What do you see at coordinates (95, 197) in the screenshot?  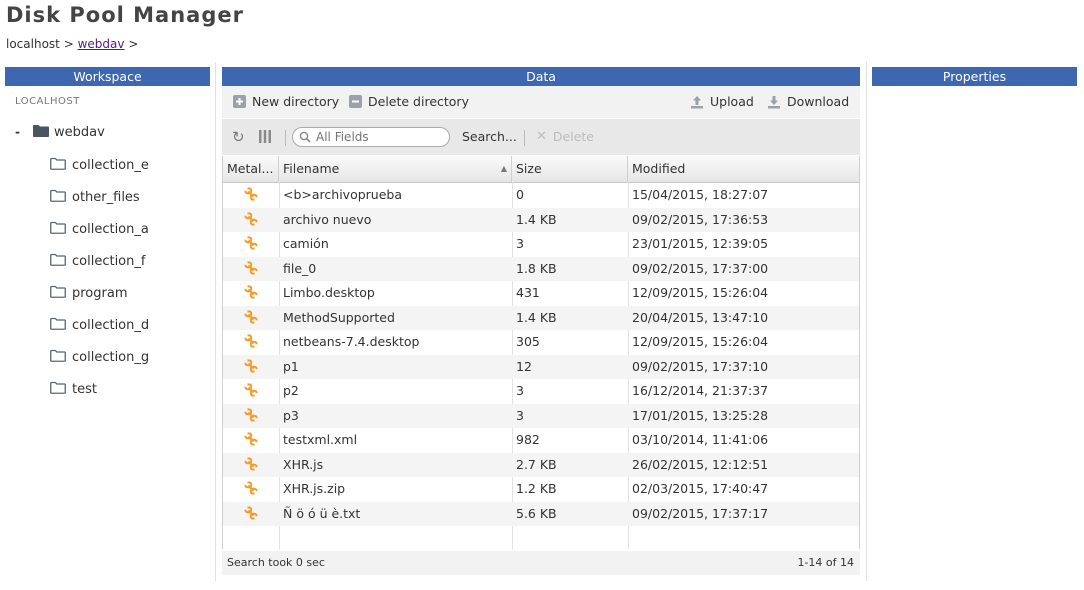 I see `tree-item-other-files: other_files` at bounding box center [95, 197].